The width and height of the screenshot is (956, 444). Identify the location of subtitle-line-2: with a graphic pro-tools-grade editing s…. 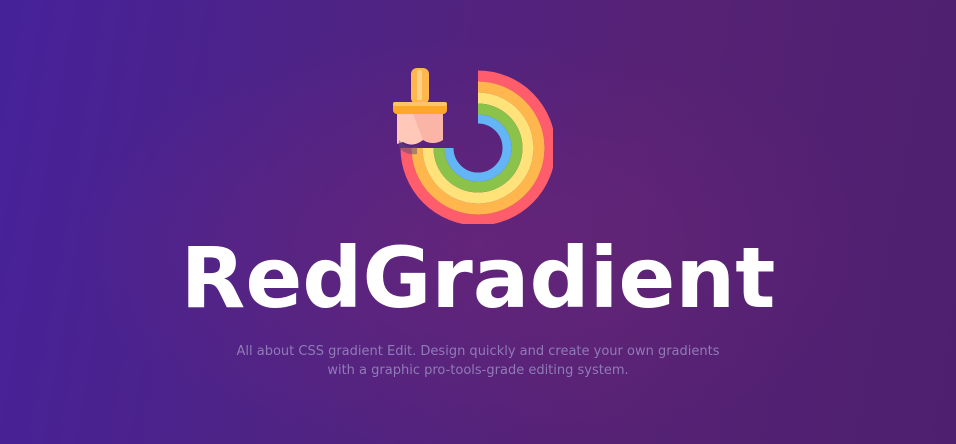
(478, 370).